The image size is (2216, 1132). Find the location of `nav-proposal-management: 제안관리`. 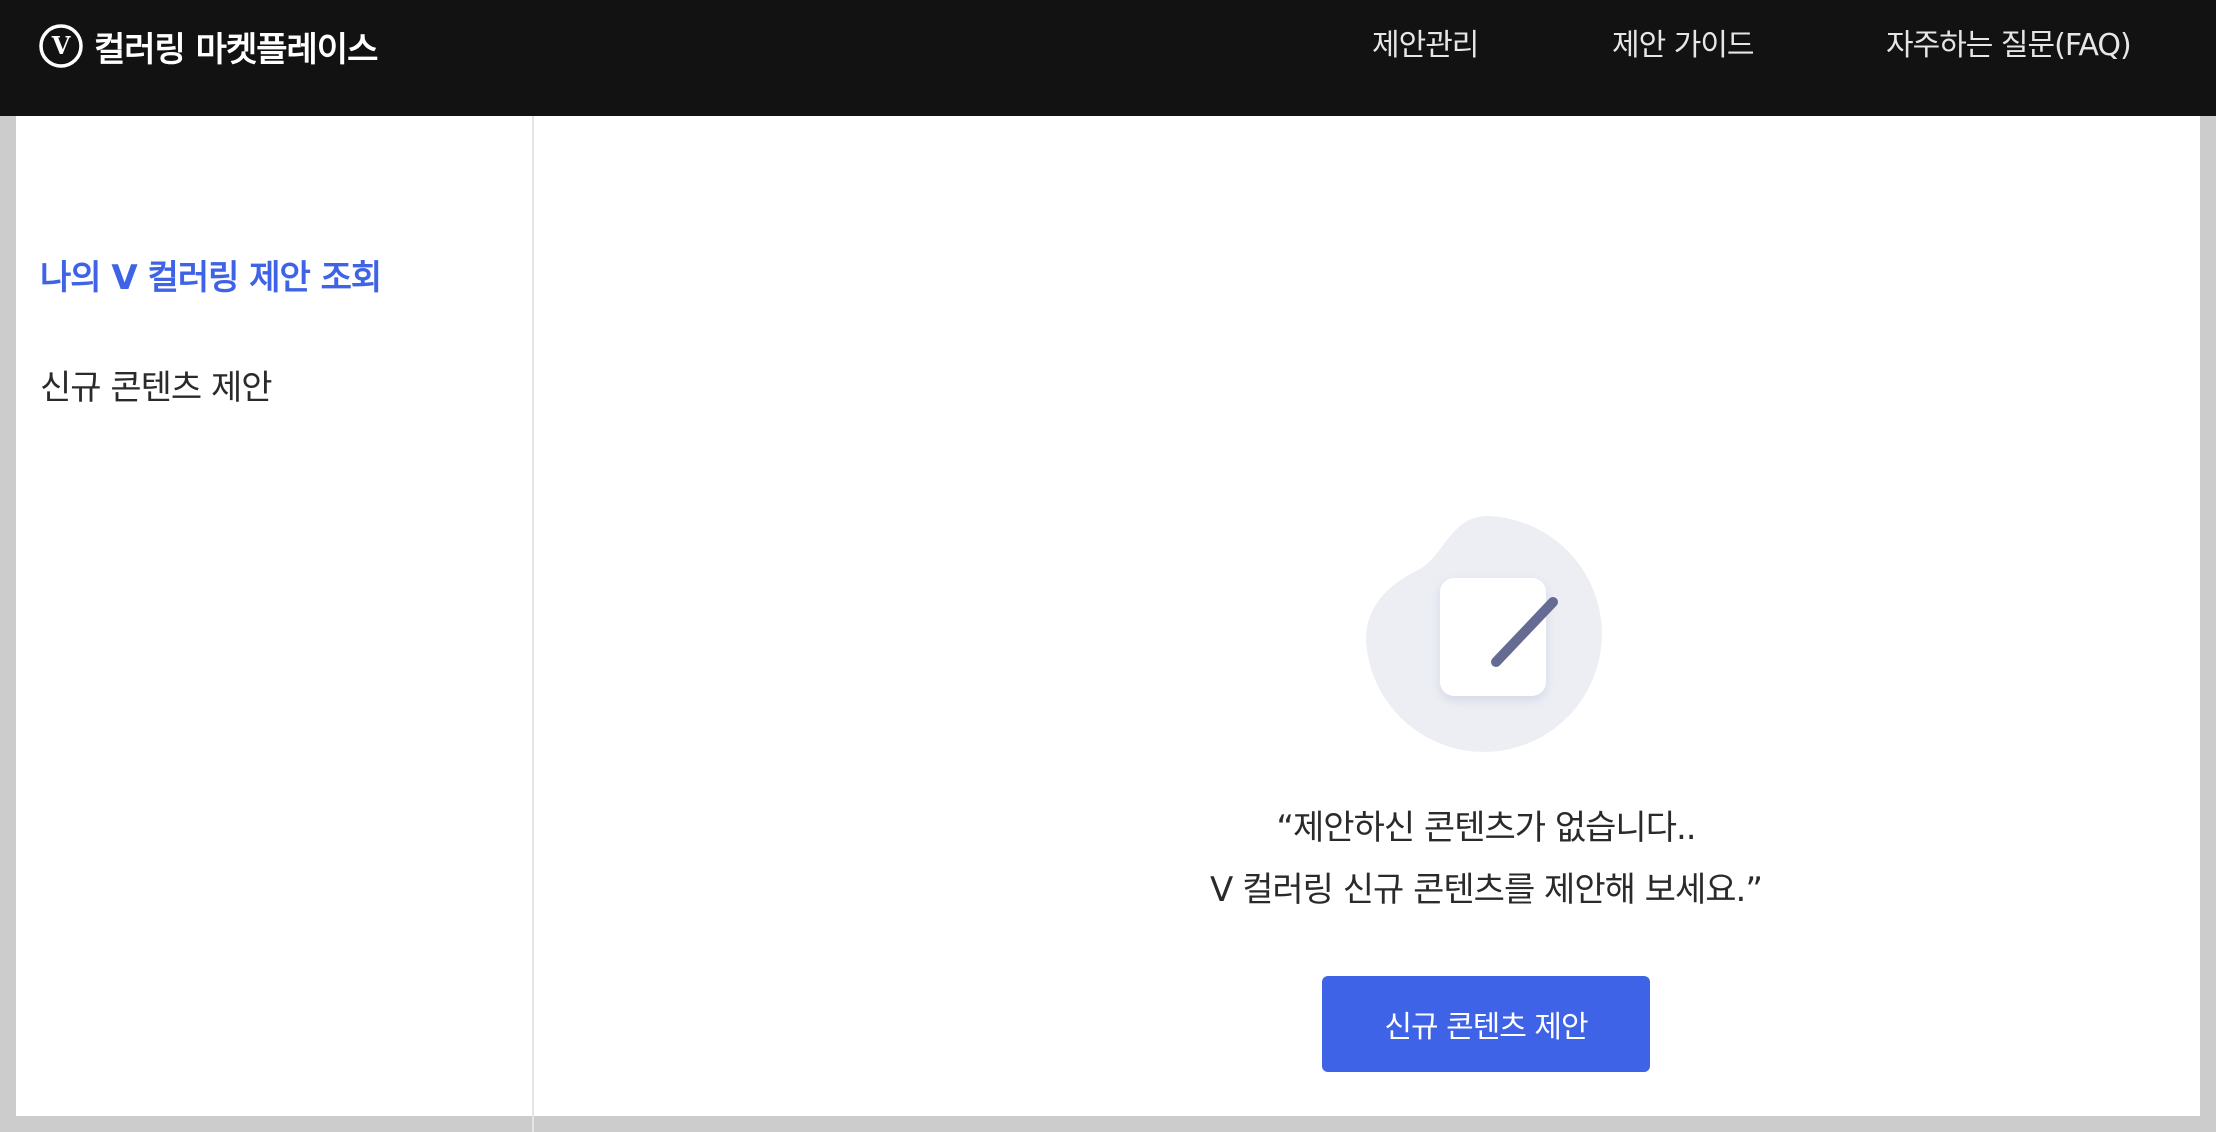

nav-proposal-management: 제안관리 is located at coordinates (1425, 46).